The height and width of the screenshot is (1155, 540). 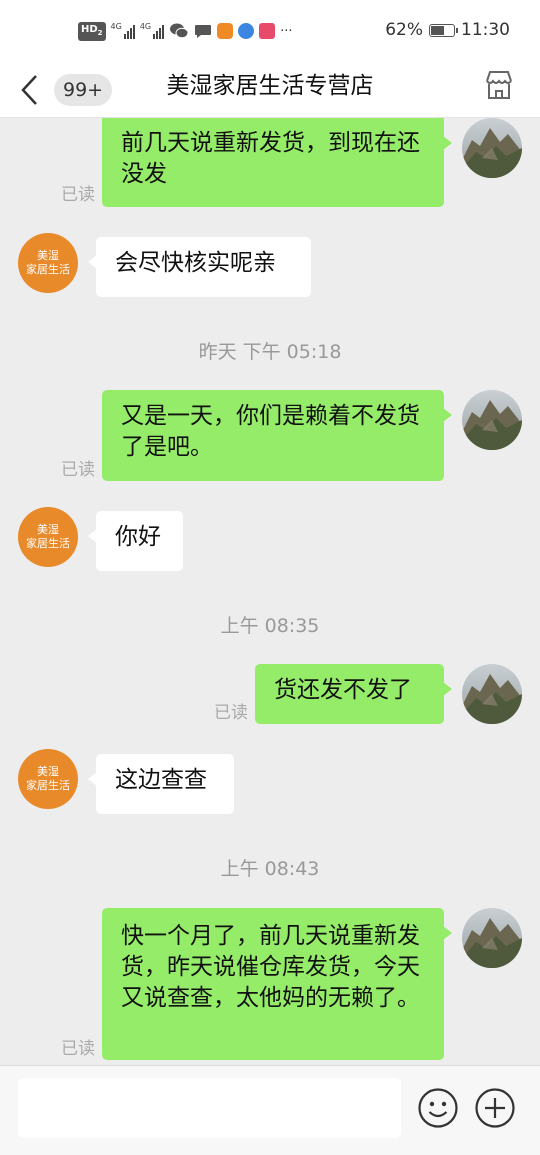 I want to click on message-icon, so click(x=203, y=31).